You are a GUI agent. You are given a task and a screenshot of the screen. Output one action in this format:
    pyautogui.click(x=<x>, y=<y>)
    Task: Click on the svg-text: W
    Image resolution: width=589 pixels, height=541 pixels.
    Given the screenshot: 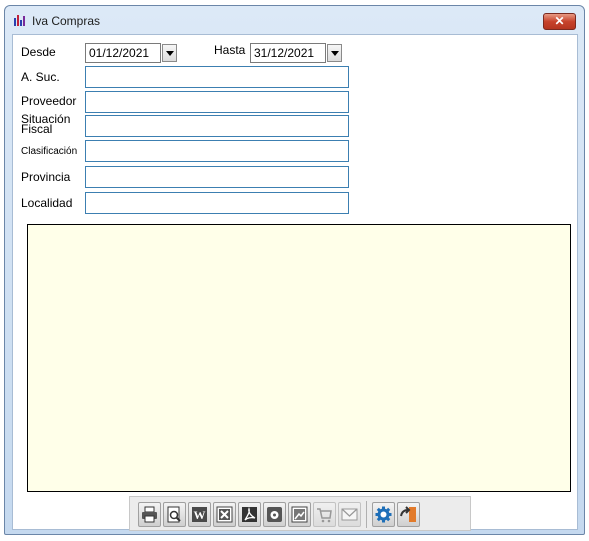 What is the action you would take?
    pyautogui.click(x=200, y=515)
    